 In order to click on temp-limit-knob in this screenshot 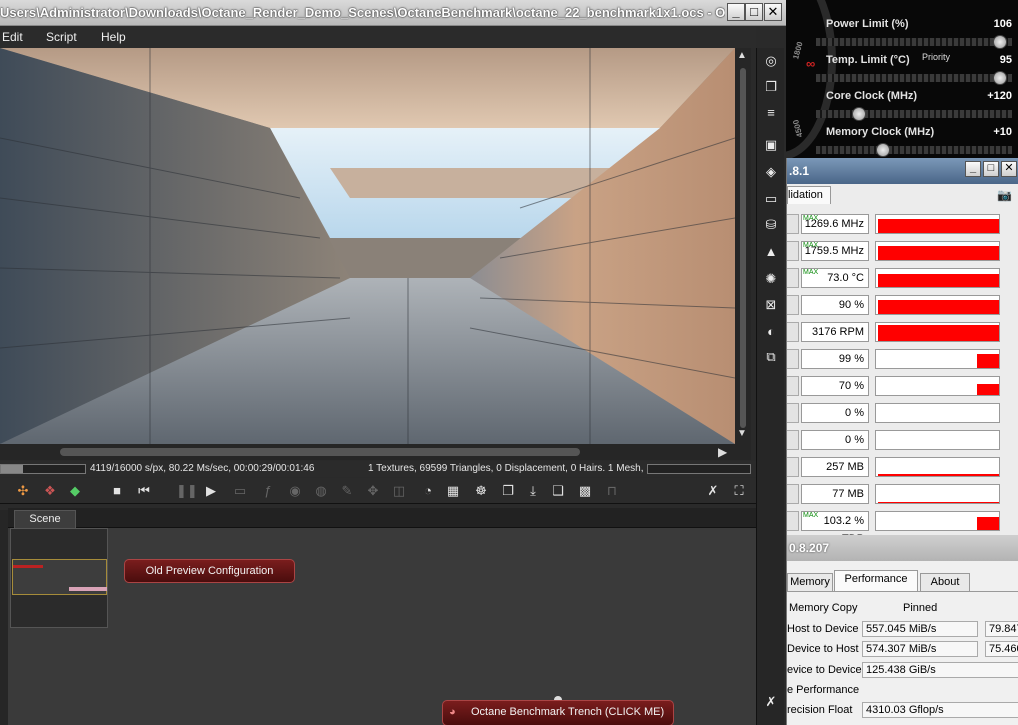, I will do `click(1000, 78)`.